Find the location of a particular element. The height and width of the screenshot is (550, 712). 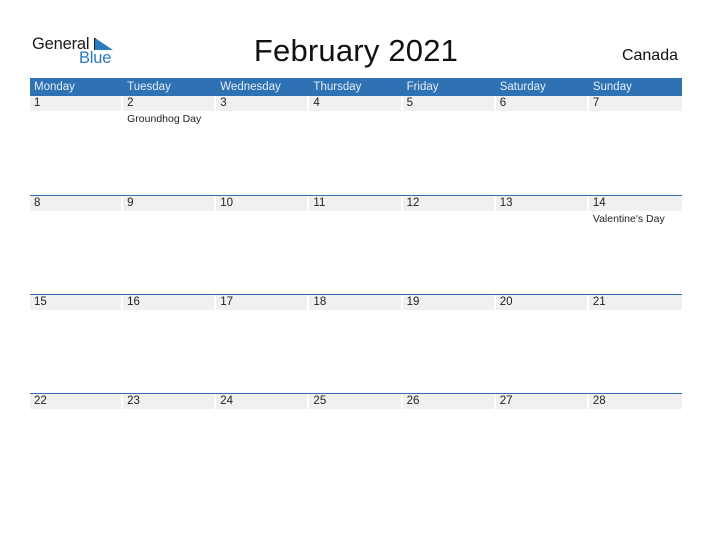

day-number: 6 is located at coordinates (541, 103).